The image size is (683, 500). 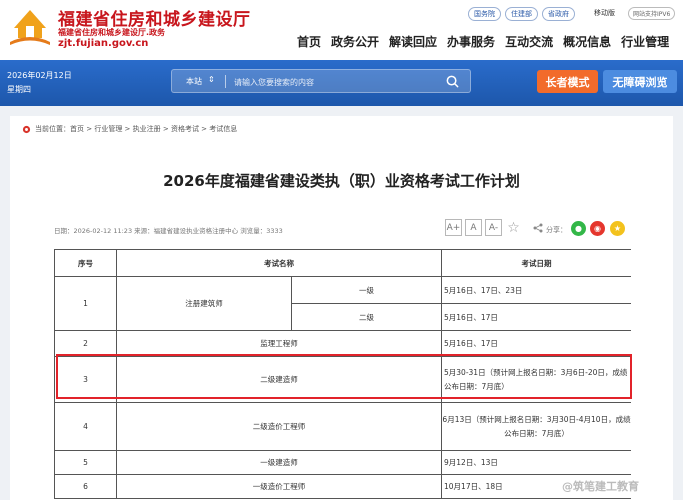 I want to click on nav-overview: 概况信息, so click(x=587, y=41).